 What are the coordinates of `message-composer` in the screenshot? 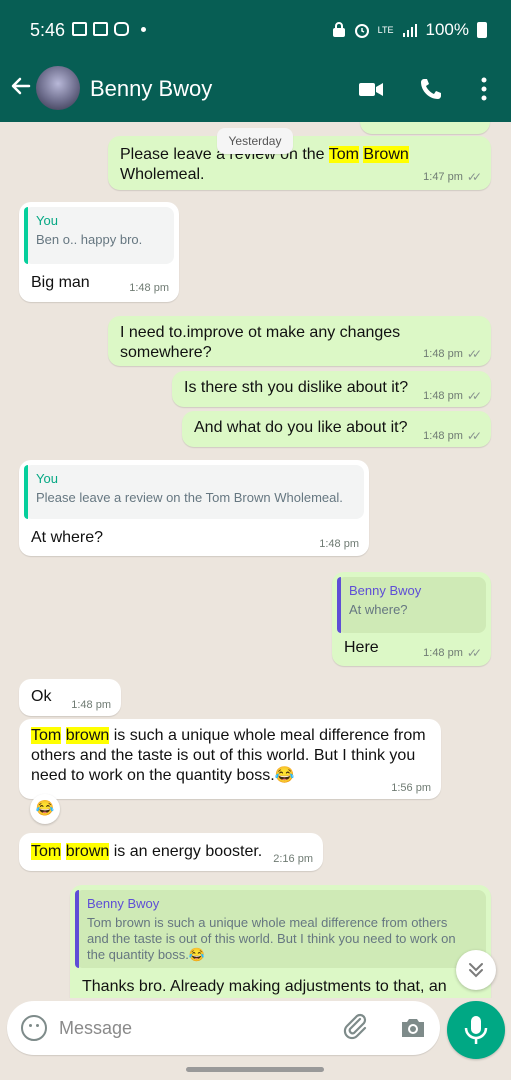 It's located at (255, 1039).